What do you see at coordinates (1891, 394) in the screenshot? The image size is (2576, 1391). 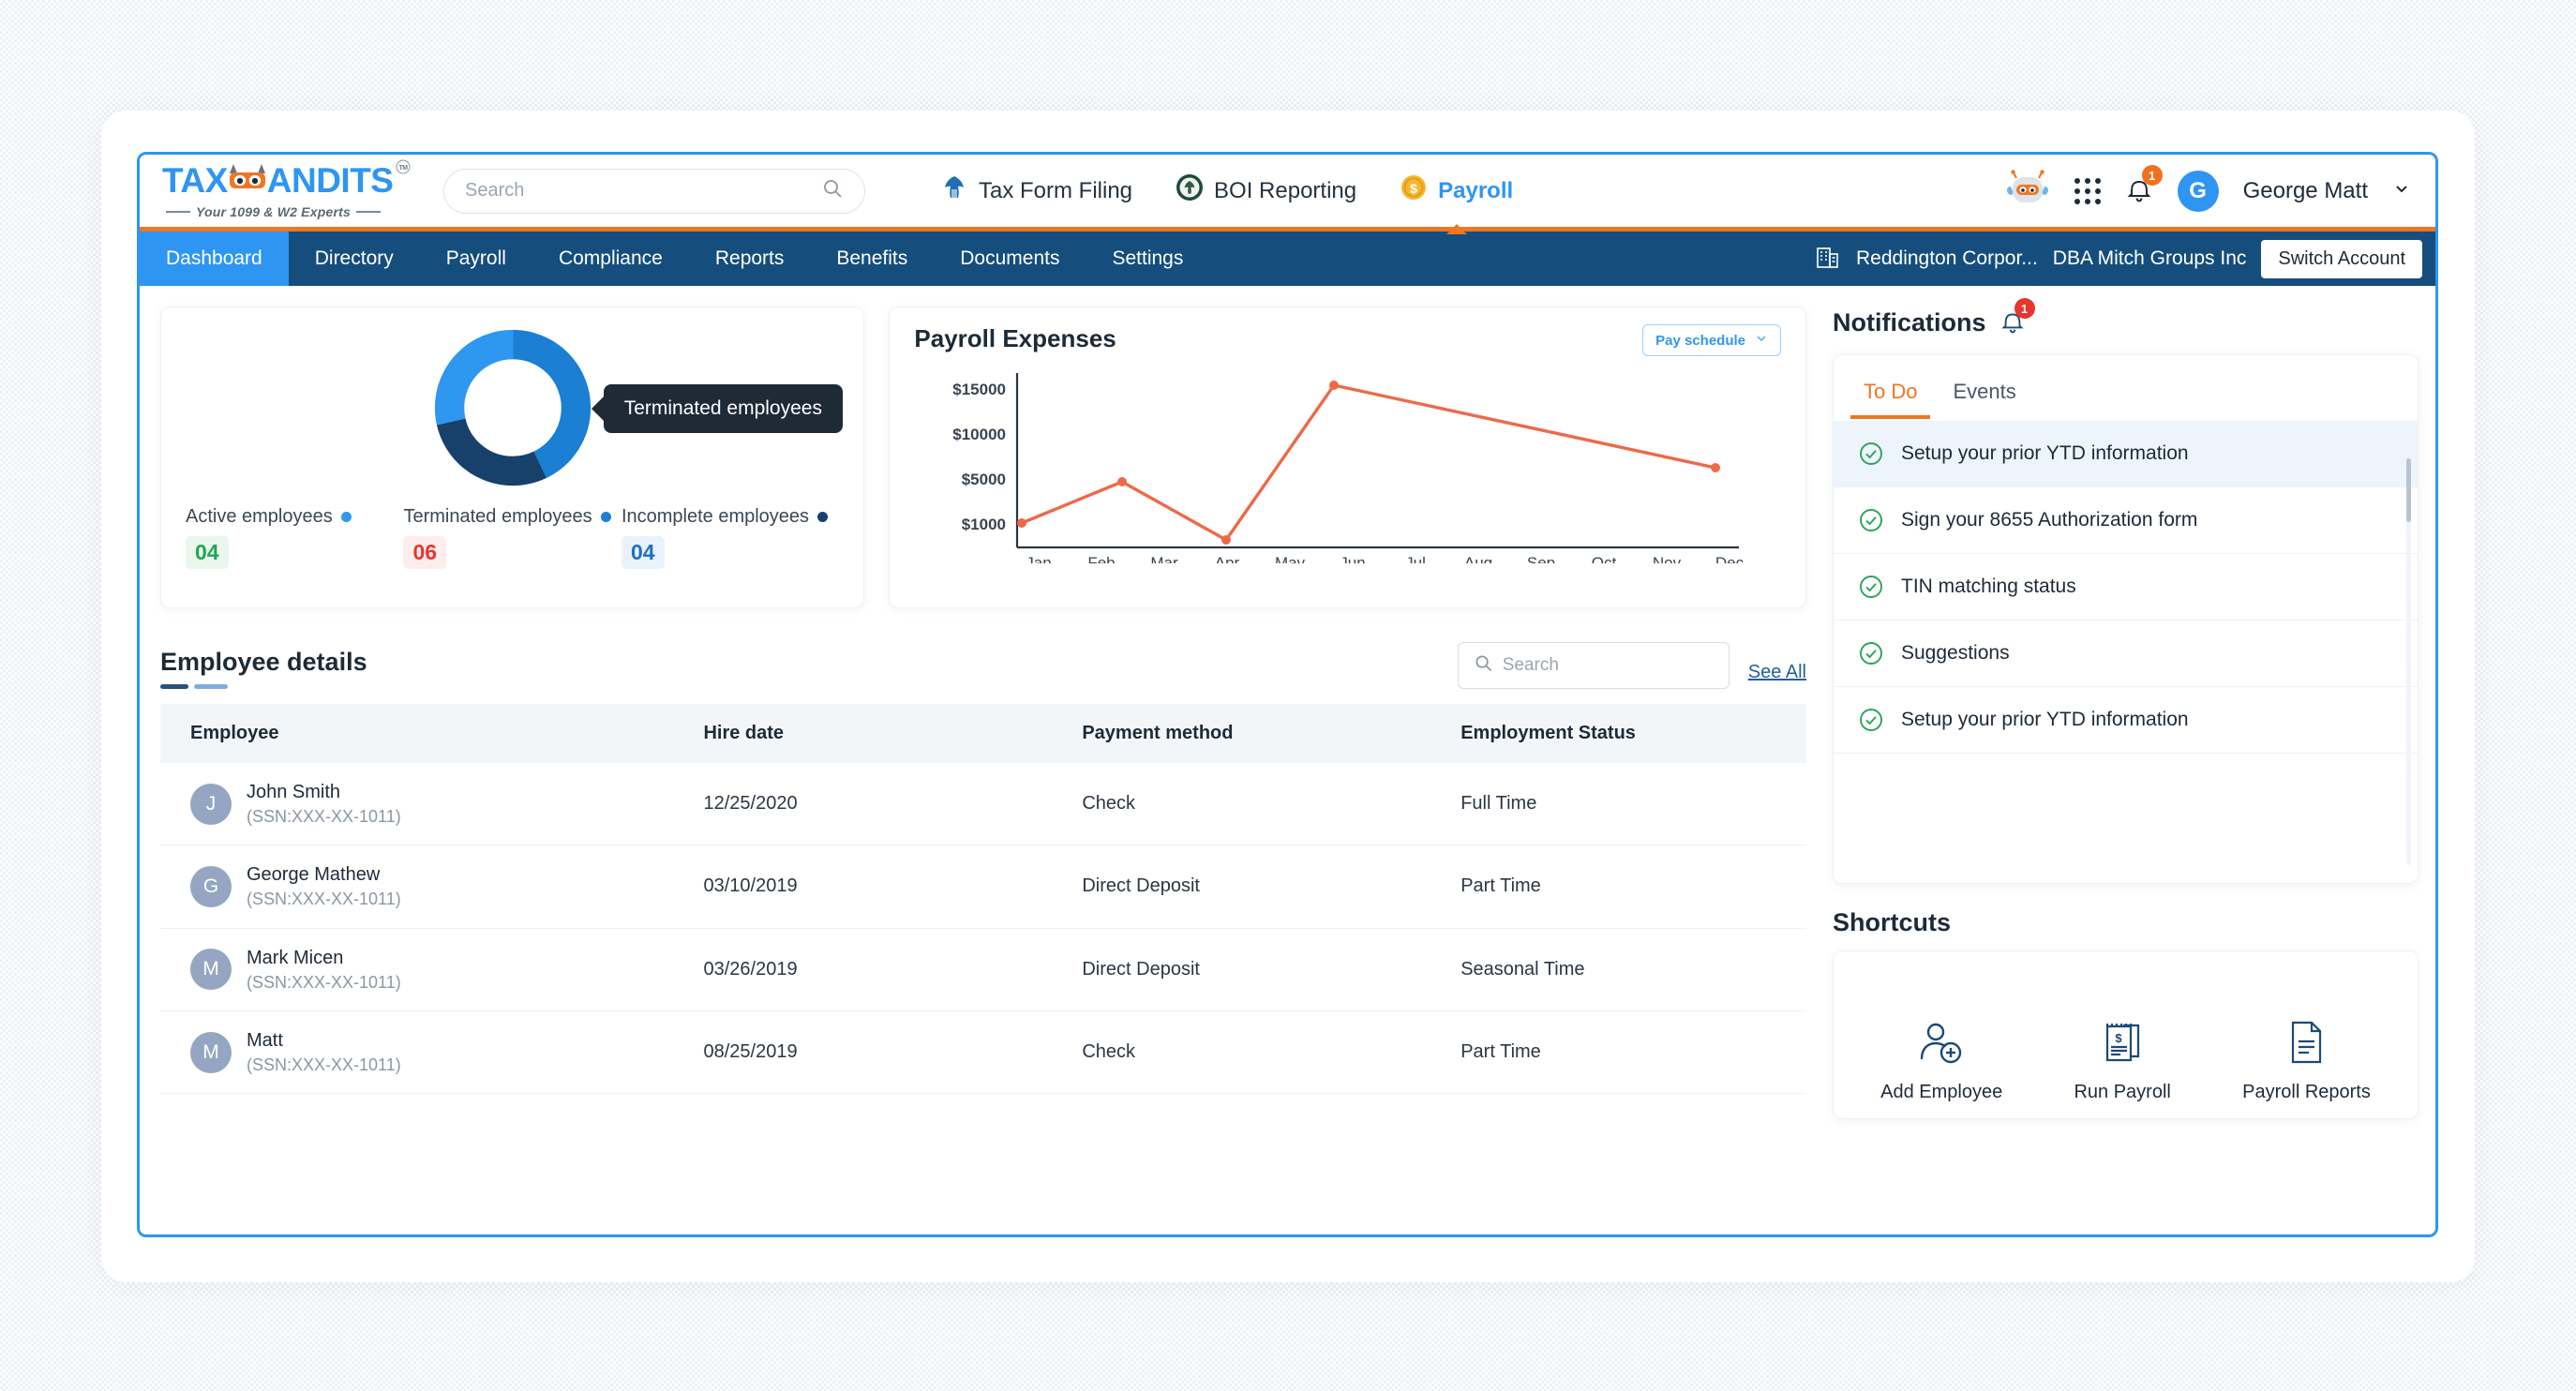 I see `tab-to-do: To Do` at bounding box center [1891, 394].